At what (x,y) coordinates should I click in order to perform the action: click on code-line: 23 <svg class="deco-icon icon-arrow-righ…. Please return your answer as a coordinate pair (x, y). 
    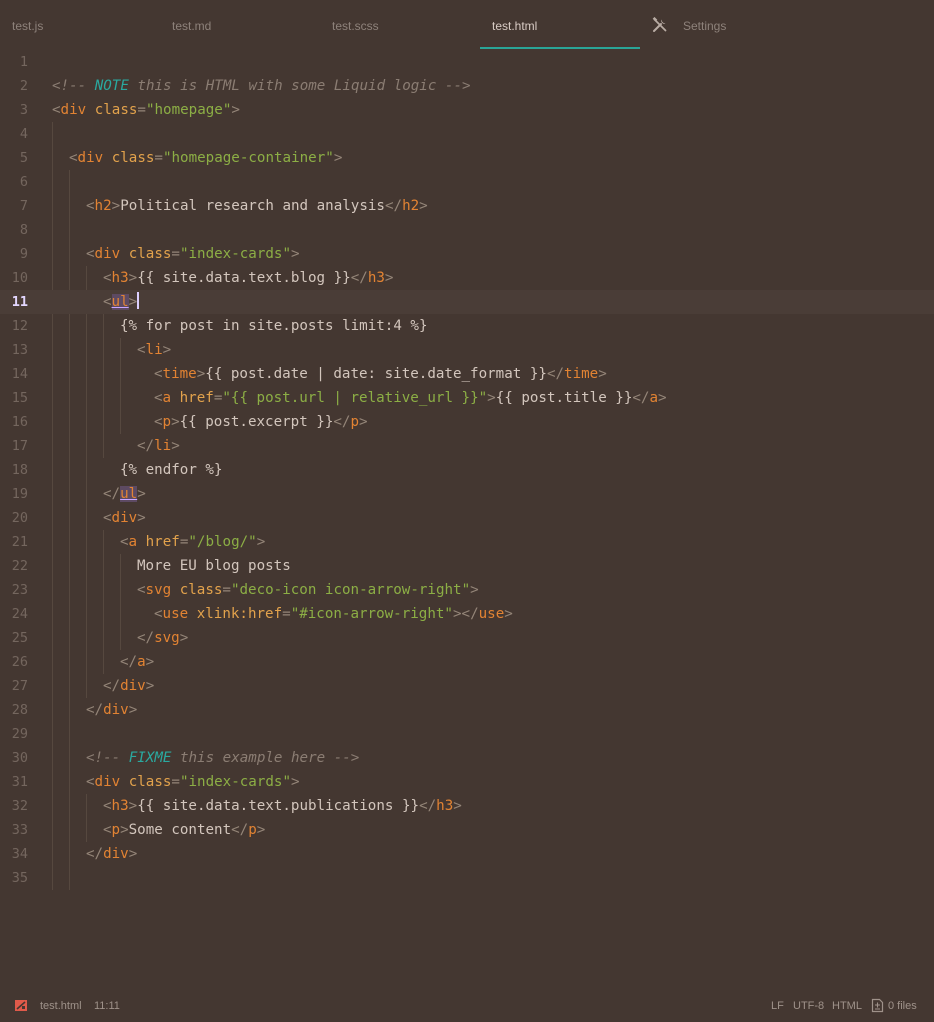
    Looking at the image, I should click on (467, 590).